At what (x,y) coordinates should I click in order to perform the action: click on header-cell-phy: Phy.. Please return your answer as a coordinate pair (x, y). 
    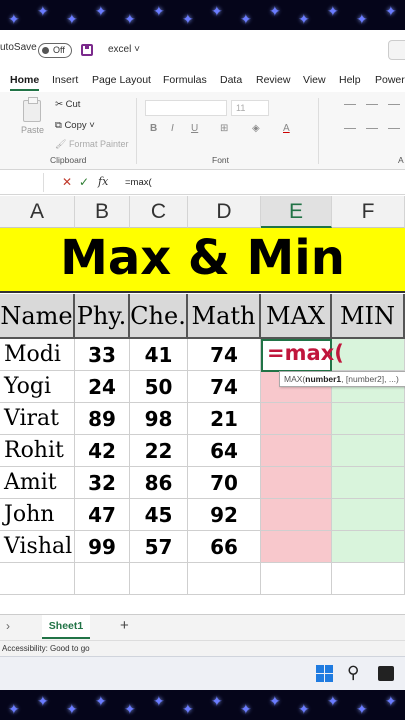
    Looking at the image, I should click on (102, 316).